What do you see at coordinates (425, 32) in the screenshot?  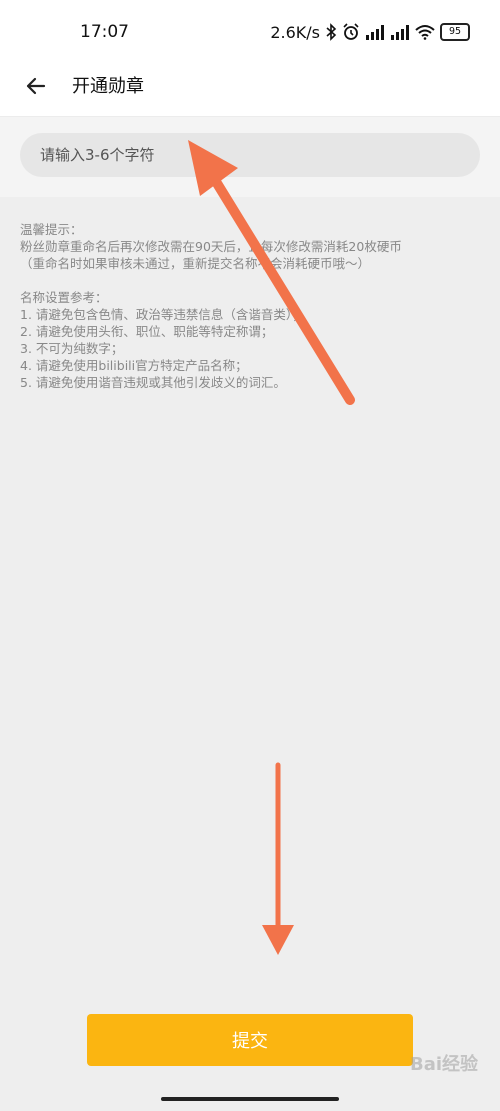 I see `wifi-icon` at bounding box center [425, 32].